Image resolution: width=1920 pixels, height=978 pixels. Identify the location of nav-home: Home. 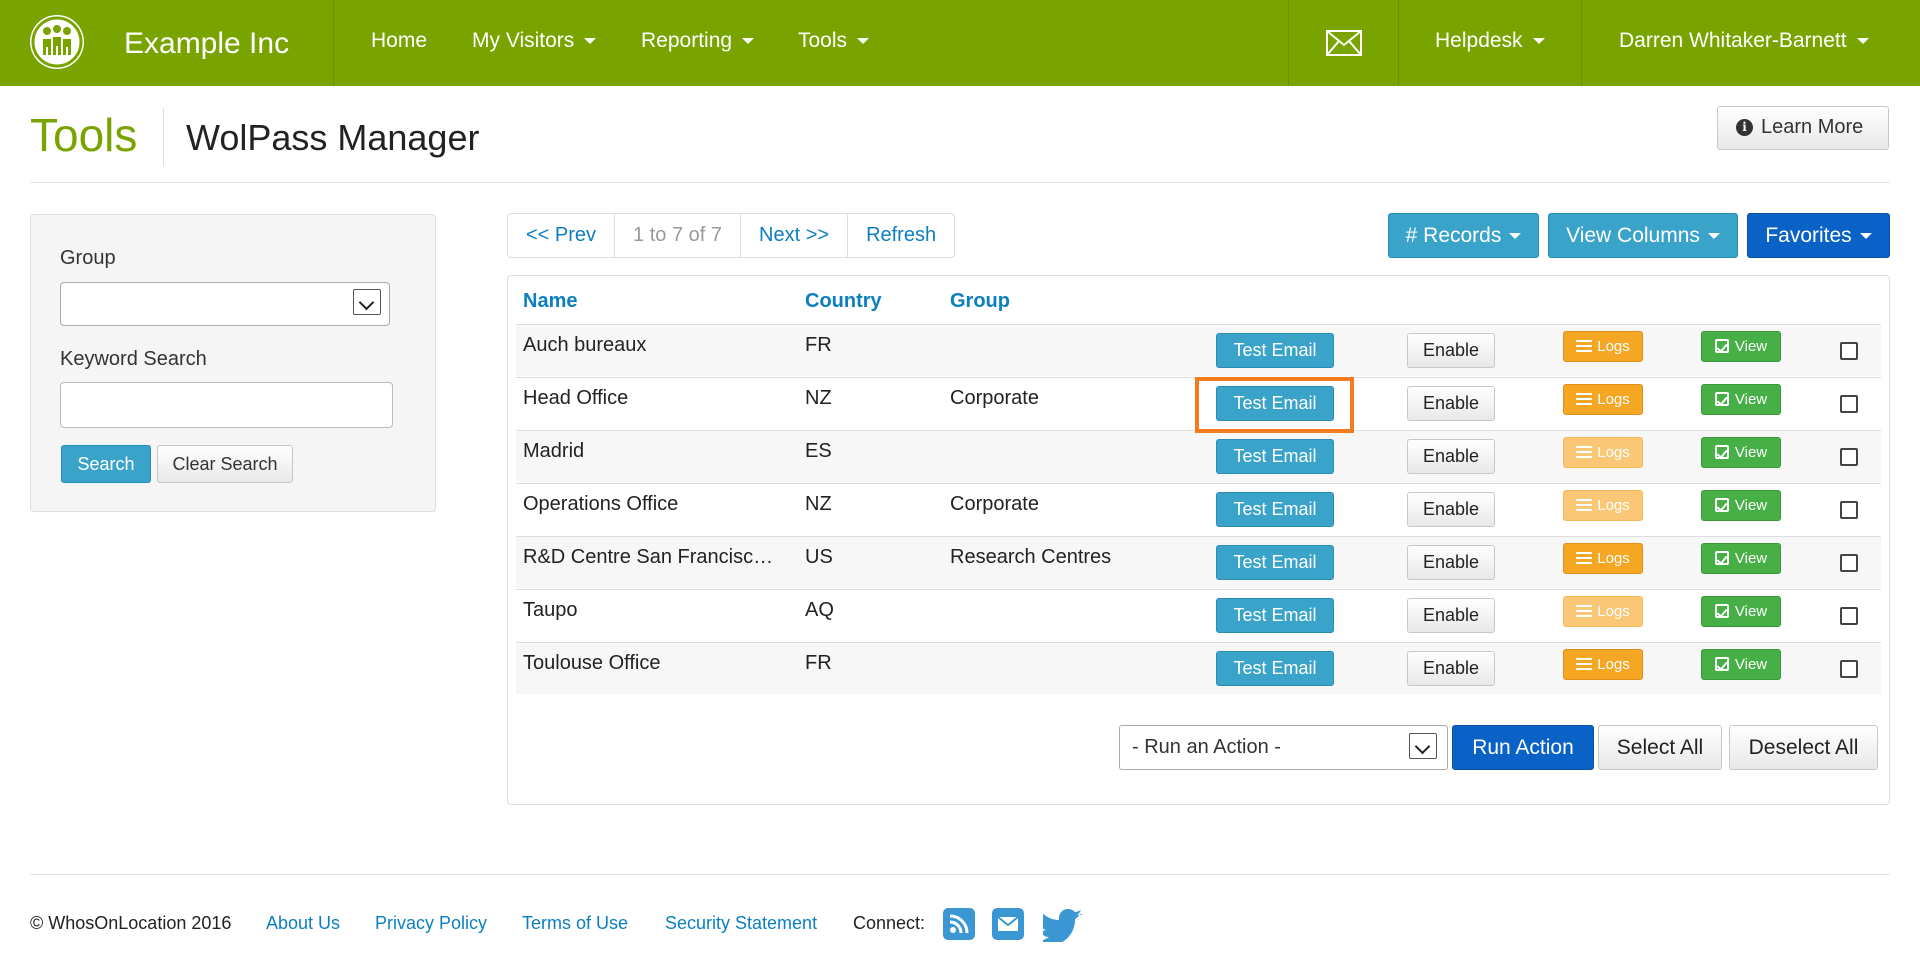
(399, 41).